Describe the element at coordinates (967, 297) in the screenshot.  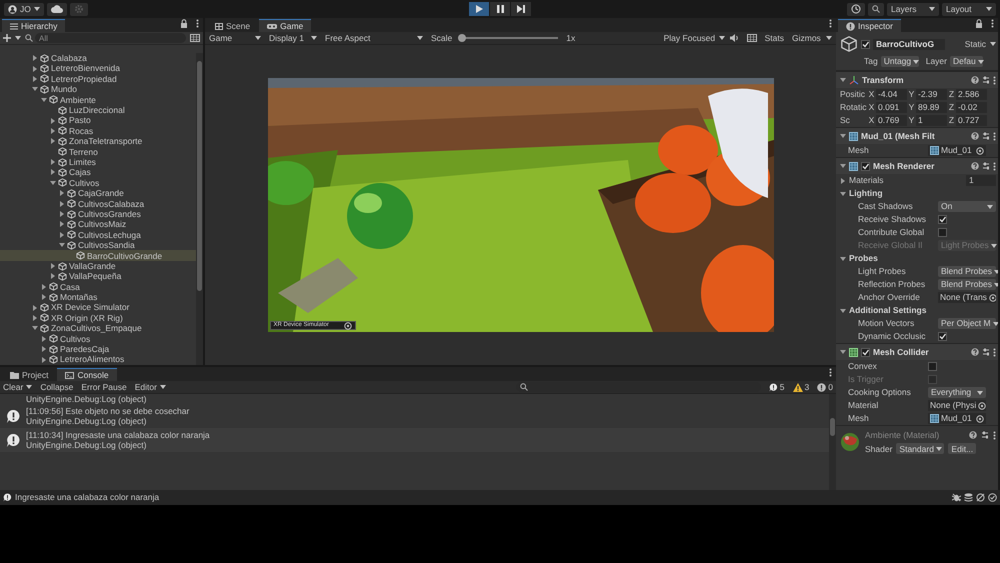
I see `object-field: None (Trans` at that location.